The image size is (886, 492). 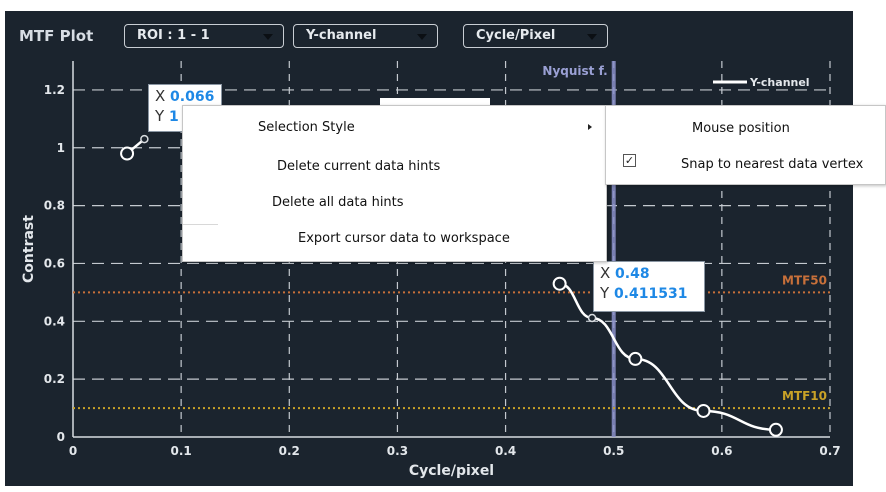 What do you see at coordinates (306, 127) in the screenshot?
I see `menu-item-selection-style: Selection Style` at bounding box center [306, 127].